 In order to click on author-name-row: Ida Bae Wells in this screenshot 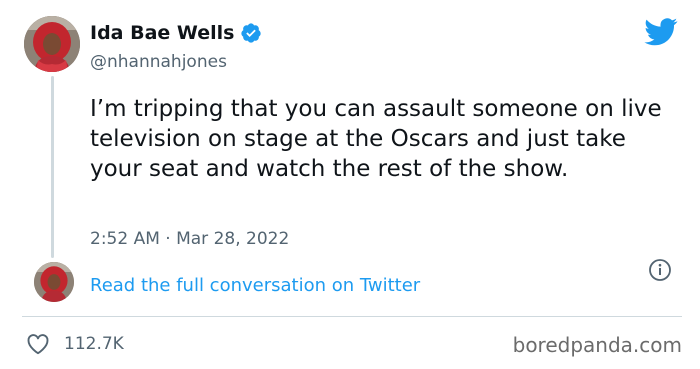, I will do `click(176, 33)`.